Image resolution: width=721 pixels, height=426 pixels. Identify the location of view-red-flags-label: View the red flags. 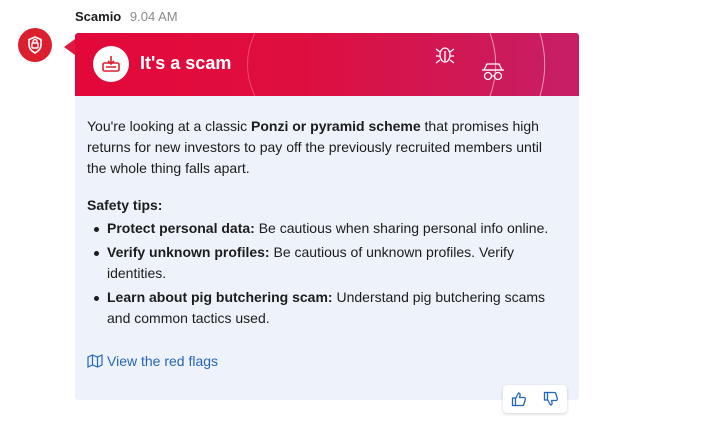
(162, 361).